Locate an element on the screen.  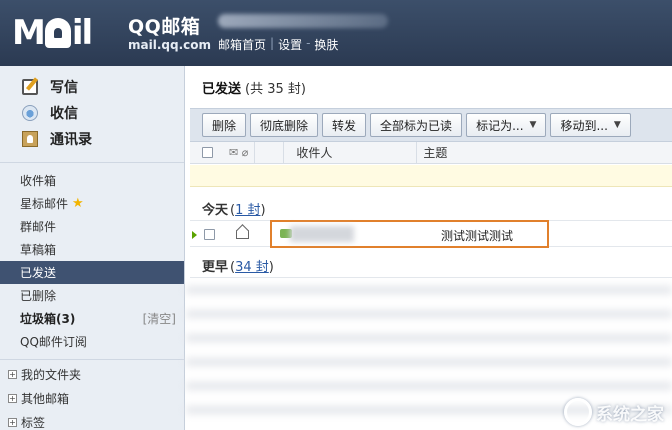
folder-deleted: 已删除 is located at coordinates (92, 295).